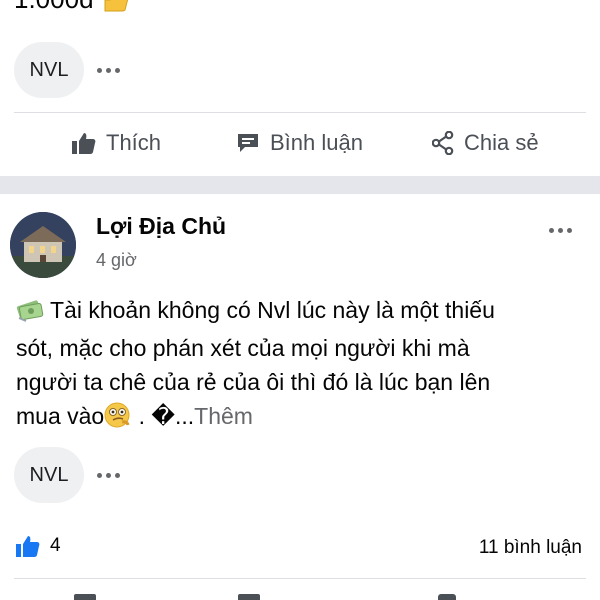 This screenshot has width=600, height=600. I want to click on thumbs-up-emoji-icon, so click(115, 6).